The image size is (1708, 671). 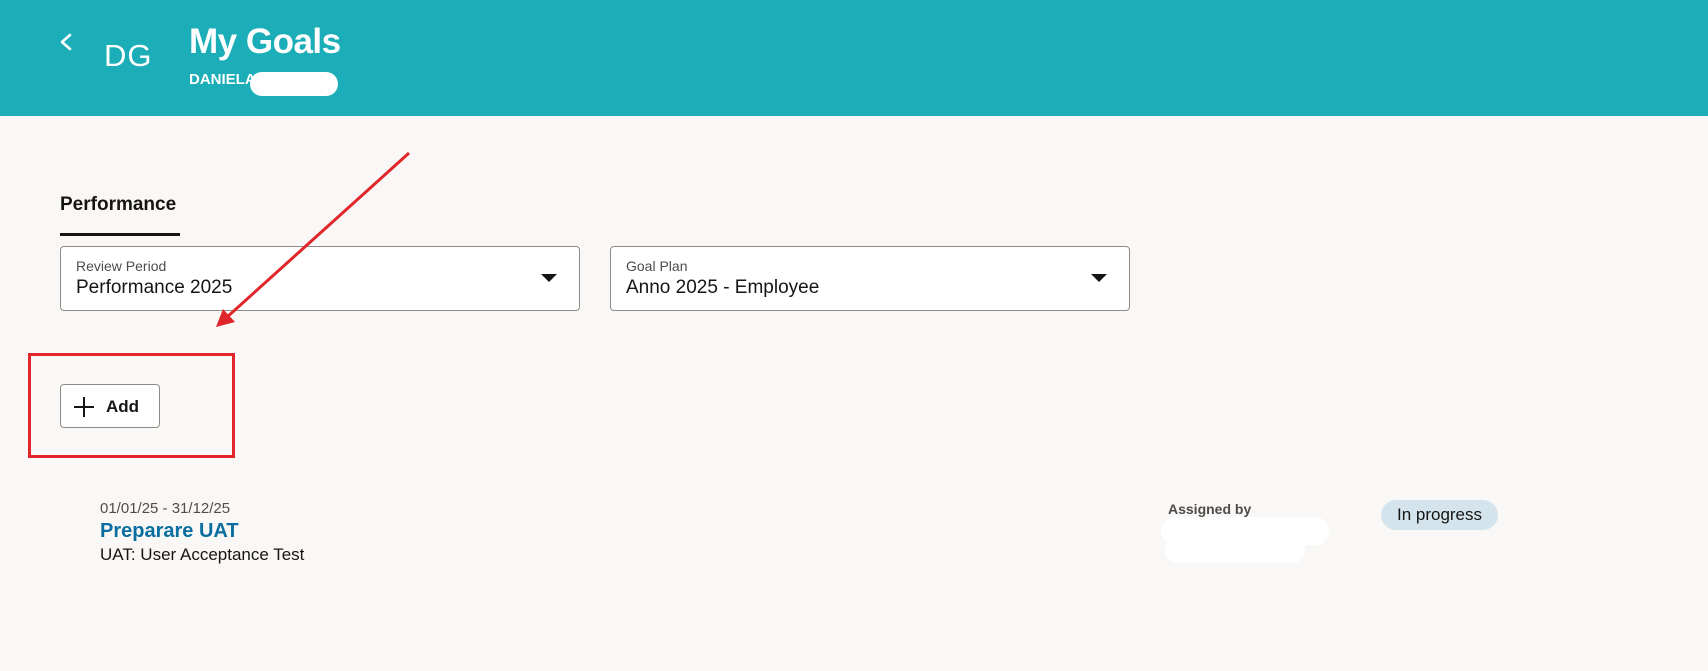 I want to click on review-period-label: Review Period, so click(x=121, y=266).